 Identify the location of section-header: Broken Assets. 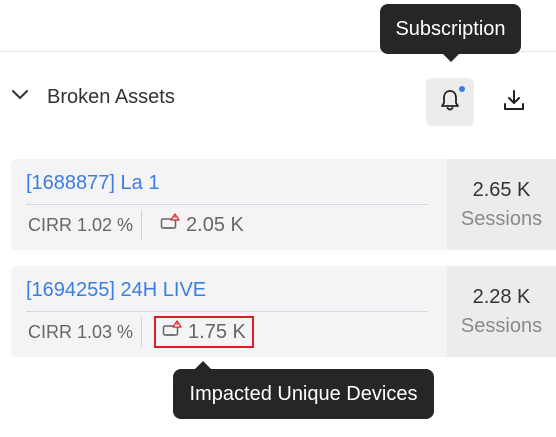
(278, 102).